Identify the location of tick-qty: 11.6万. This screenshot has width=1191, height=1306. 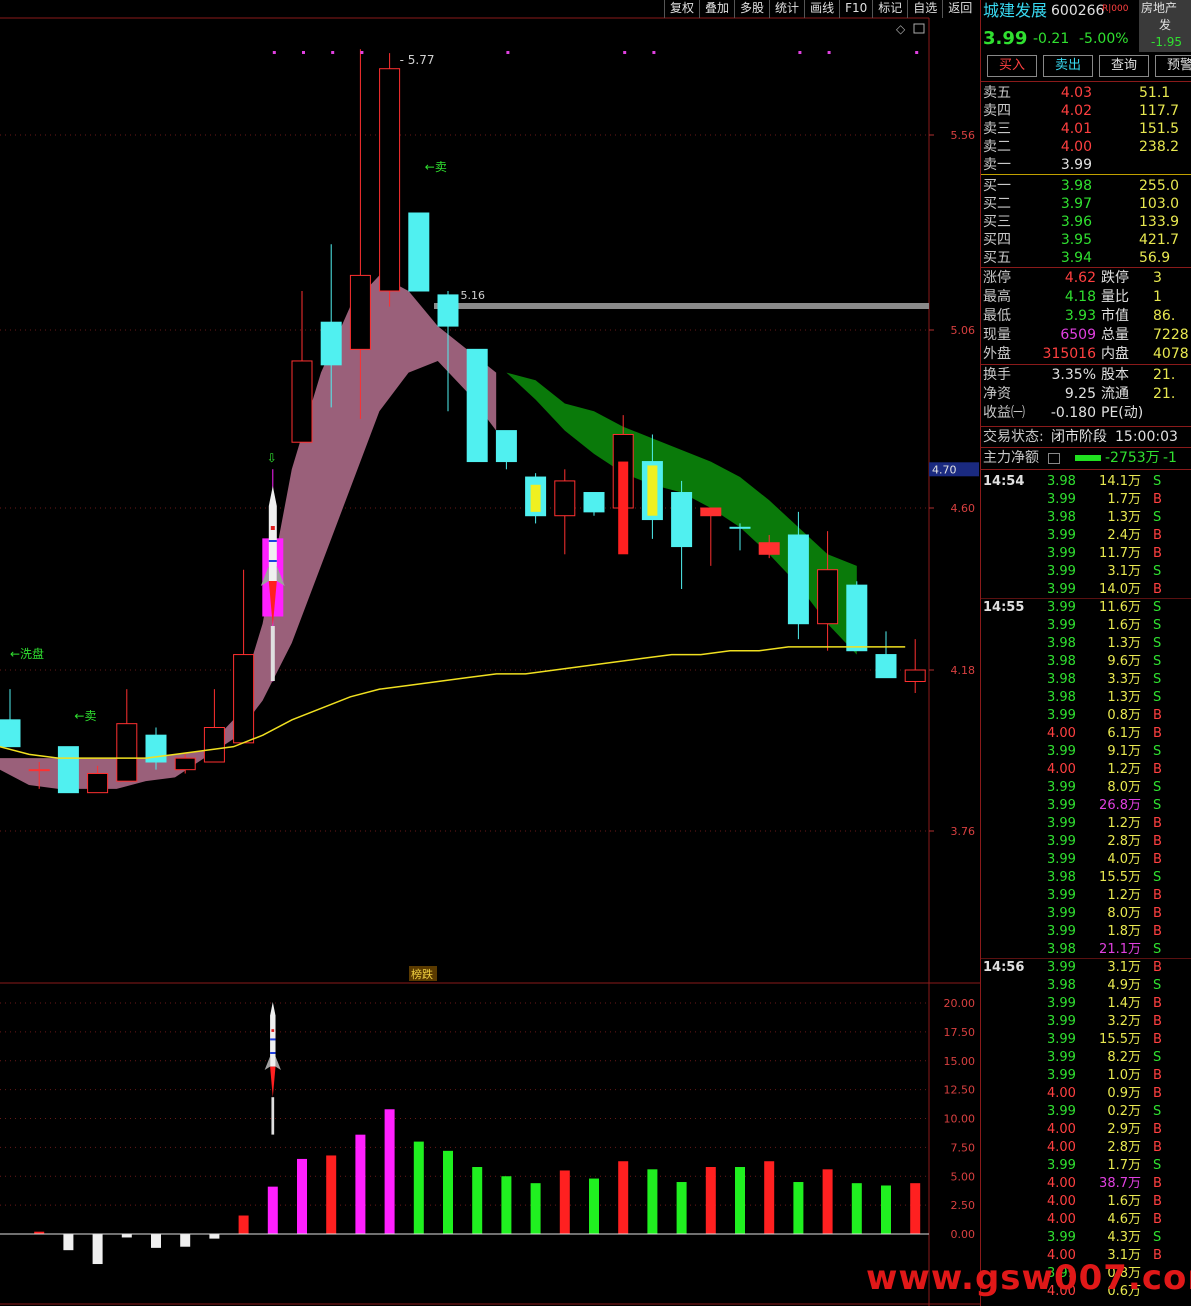
(1120, 607).